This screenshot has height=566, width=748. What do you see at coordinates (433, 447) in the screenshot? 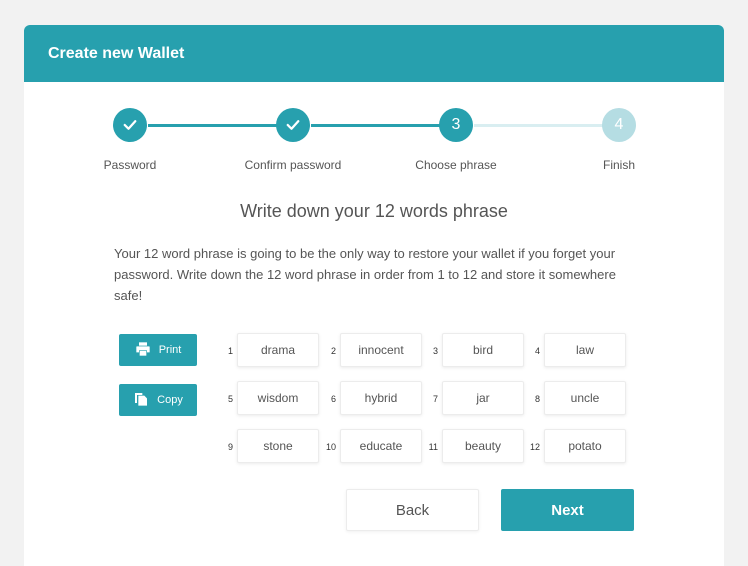
I see `word-number: 11` at bounding box center [433, 447].